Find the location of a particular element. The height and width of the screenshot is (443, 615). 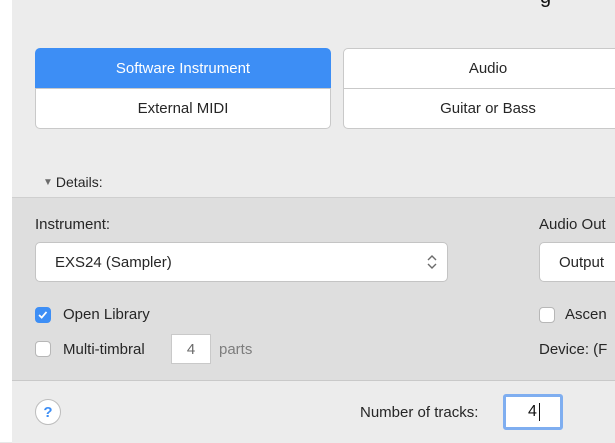

instrument-select: EXS24 (Sampler) is located at coordinates (241, 262).